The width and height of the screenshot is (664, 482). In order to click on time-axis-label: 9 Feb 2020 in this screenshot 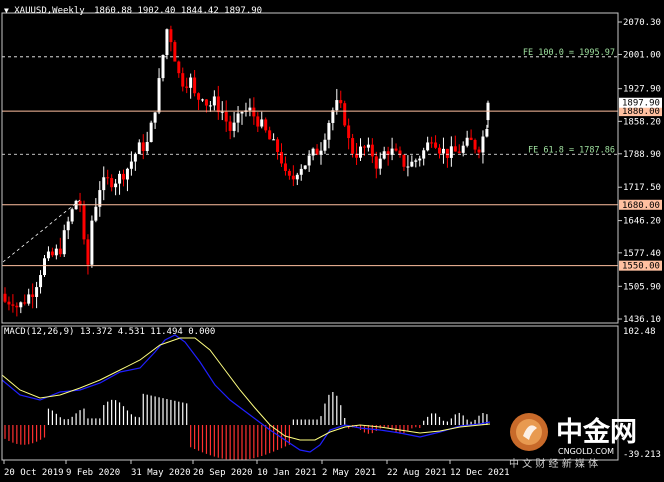, I will do `click(93, 473)`.